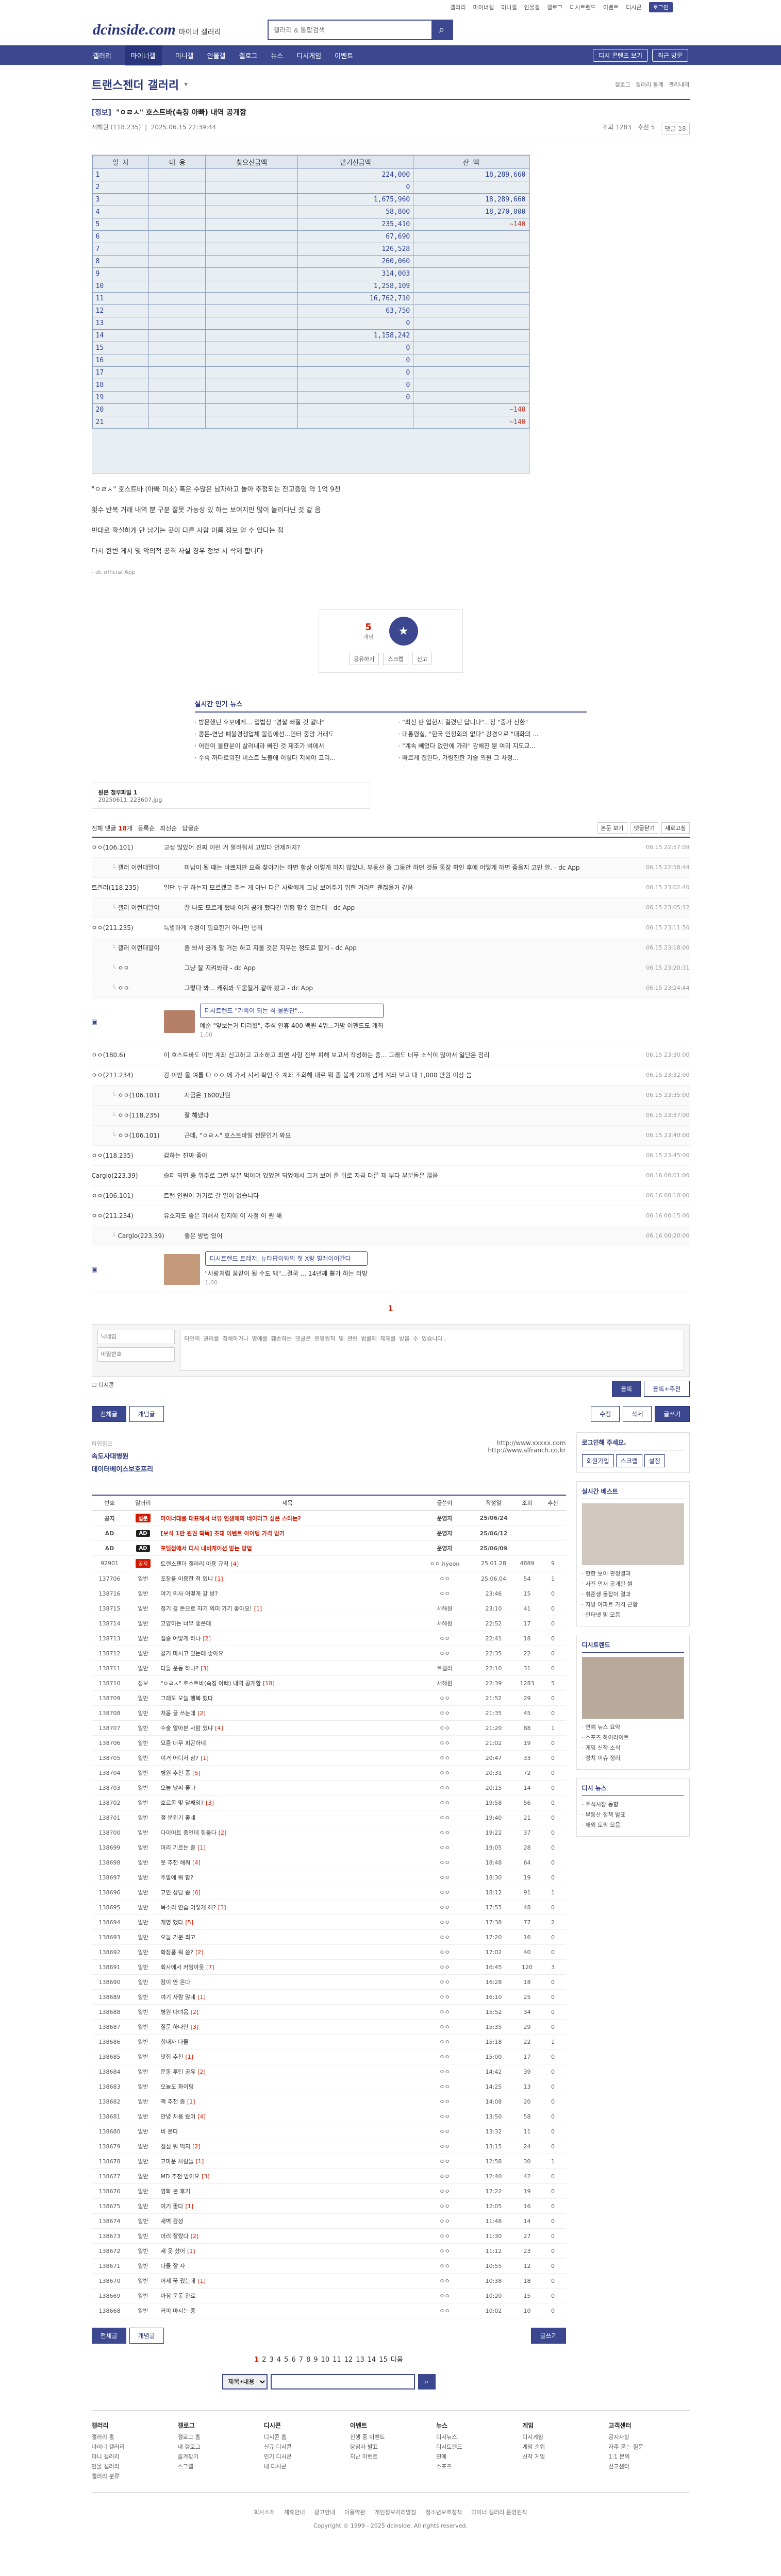 This screenshot has width=781, height=2576. What do you see at coordinates (328, 1653) in the screenshot?
I see `table-row: 138712 일반 갈거 마시고 있는데 좋아요 ㅇㅇ 22:35 22 0` at bounding box center [328, 1653].